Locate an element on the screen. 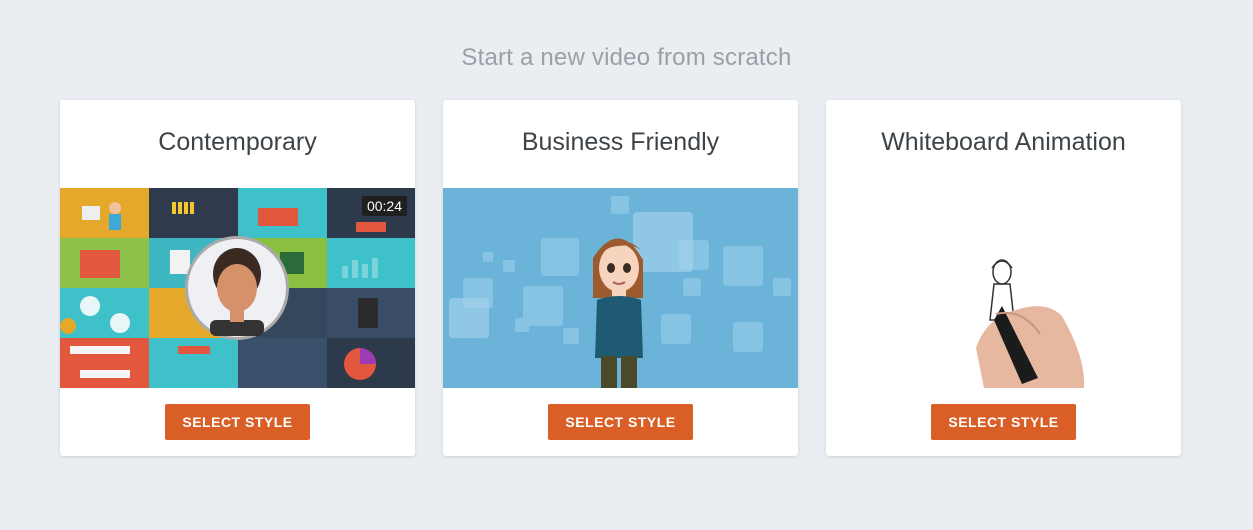 This screenshot has width=1253, height=530. card-title: Whiteboard Animation is located at coordinates (1003, 142).